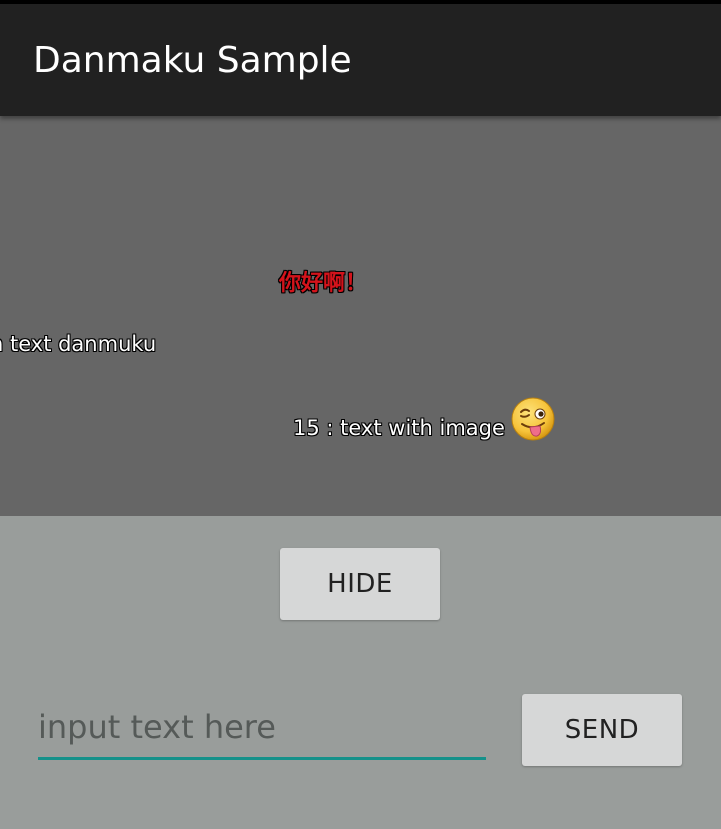 The height and width of the screenshot is (829, 721). I want to click on danmaku-text-input, so click(262, 732).